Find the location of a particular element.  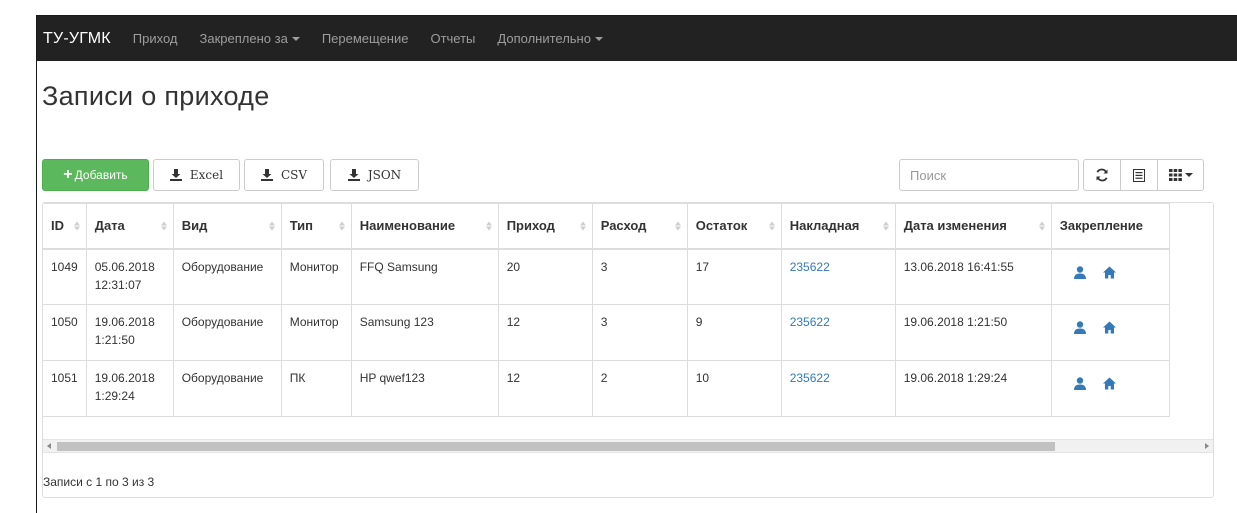

column-header-expense: Расход is located at coordinates (639, 226).